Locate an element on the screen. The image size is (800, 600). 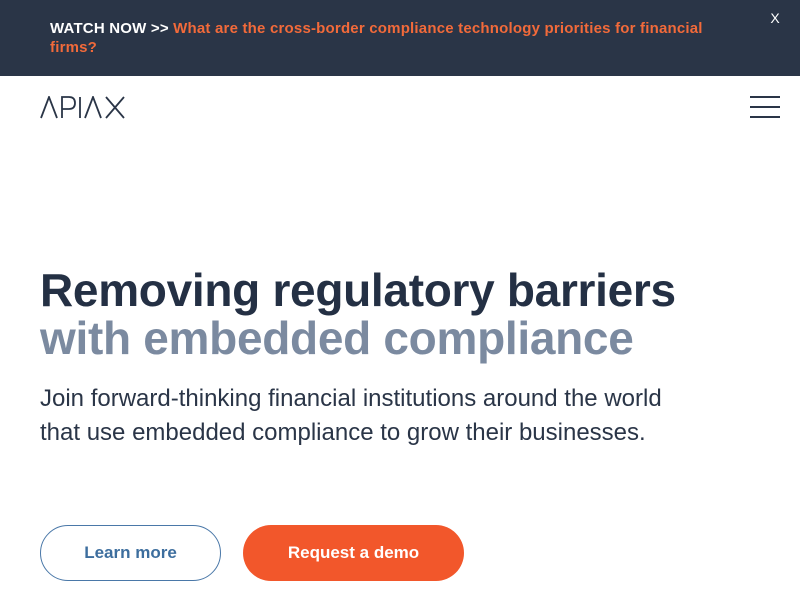
menu-bar-bottom is located at coordinates (765, 117).